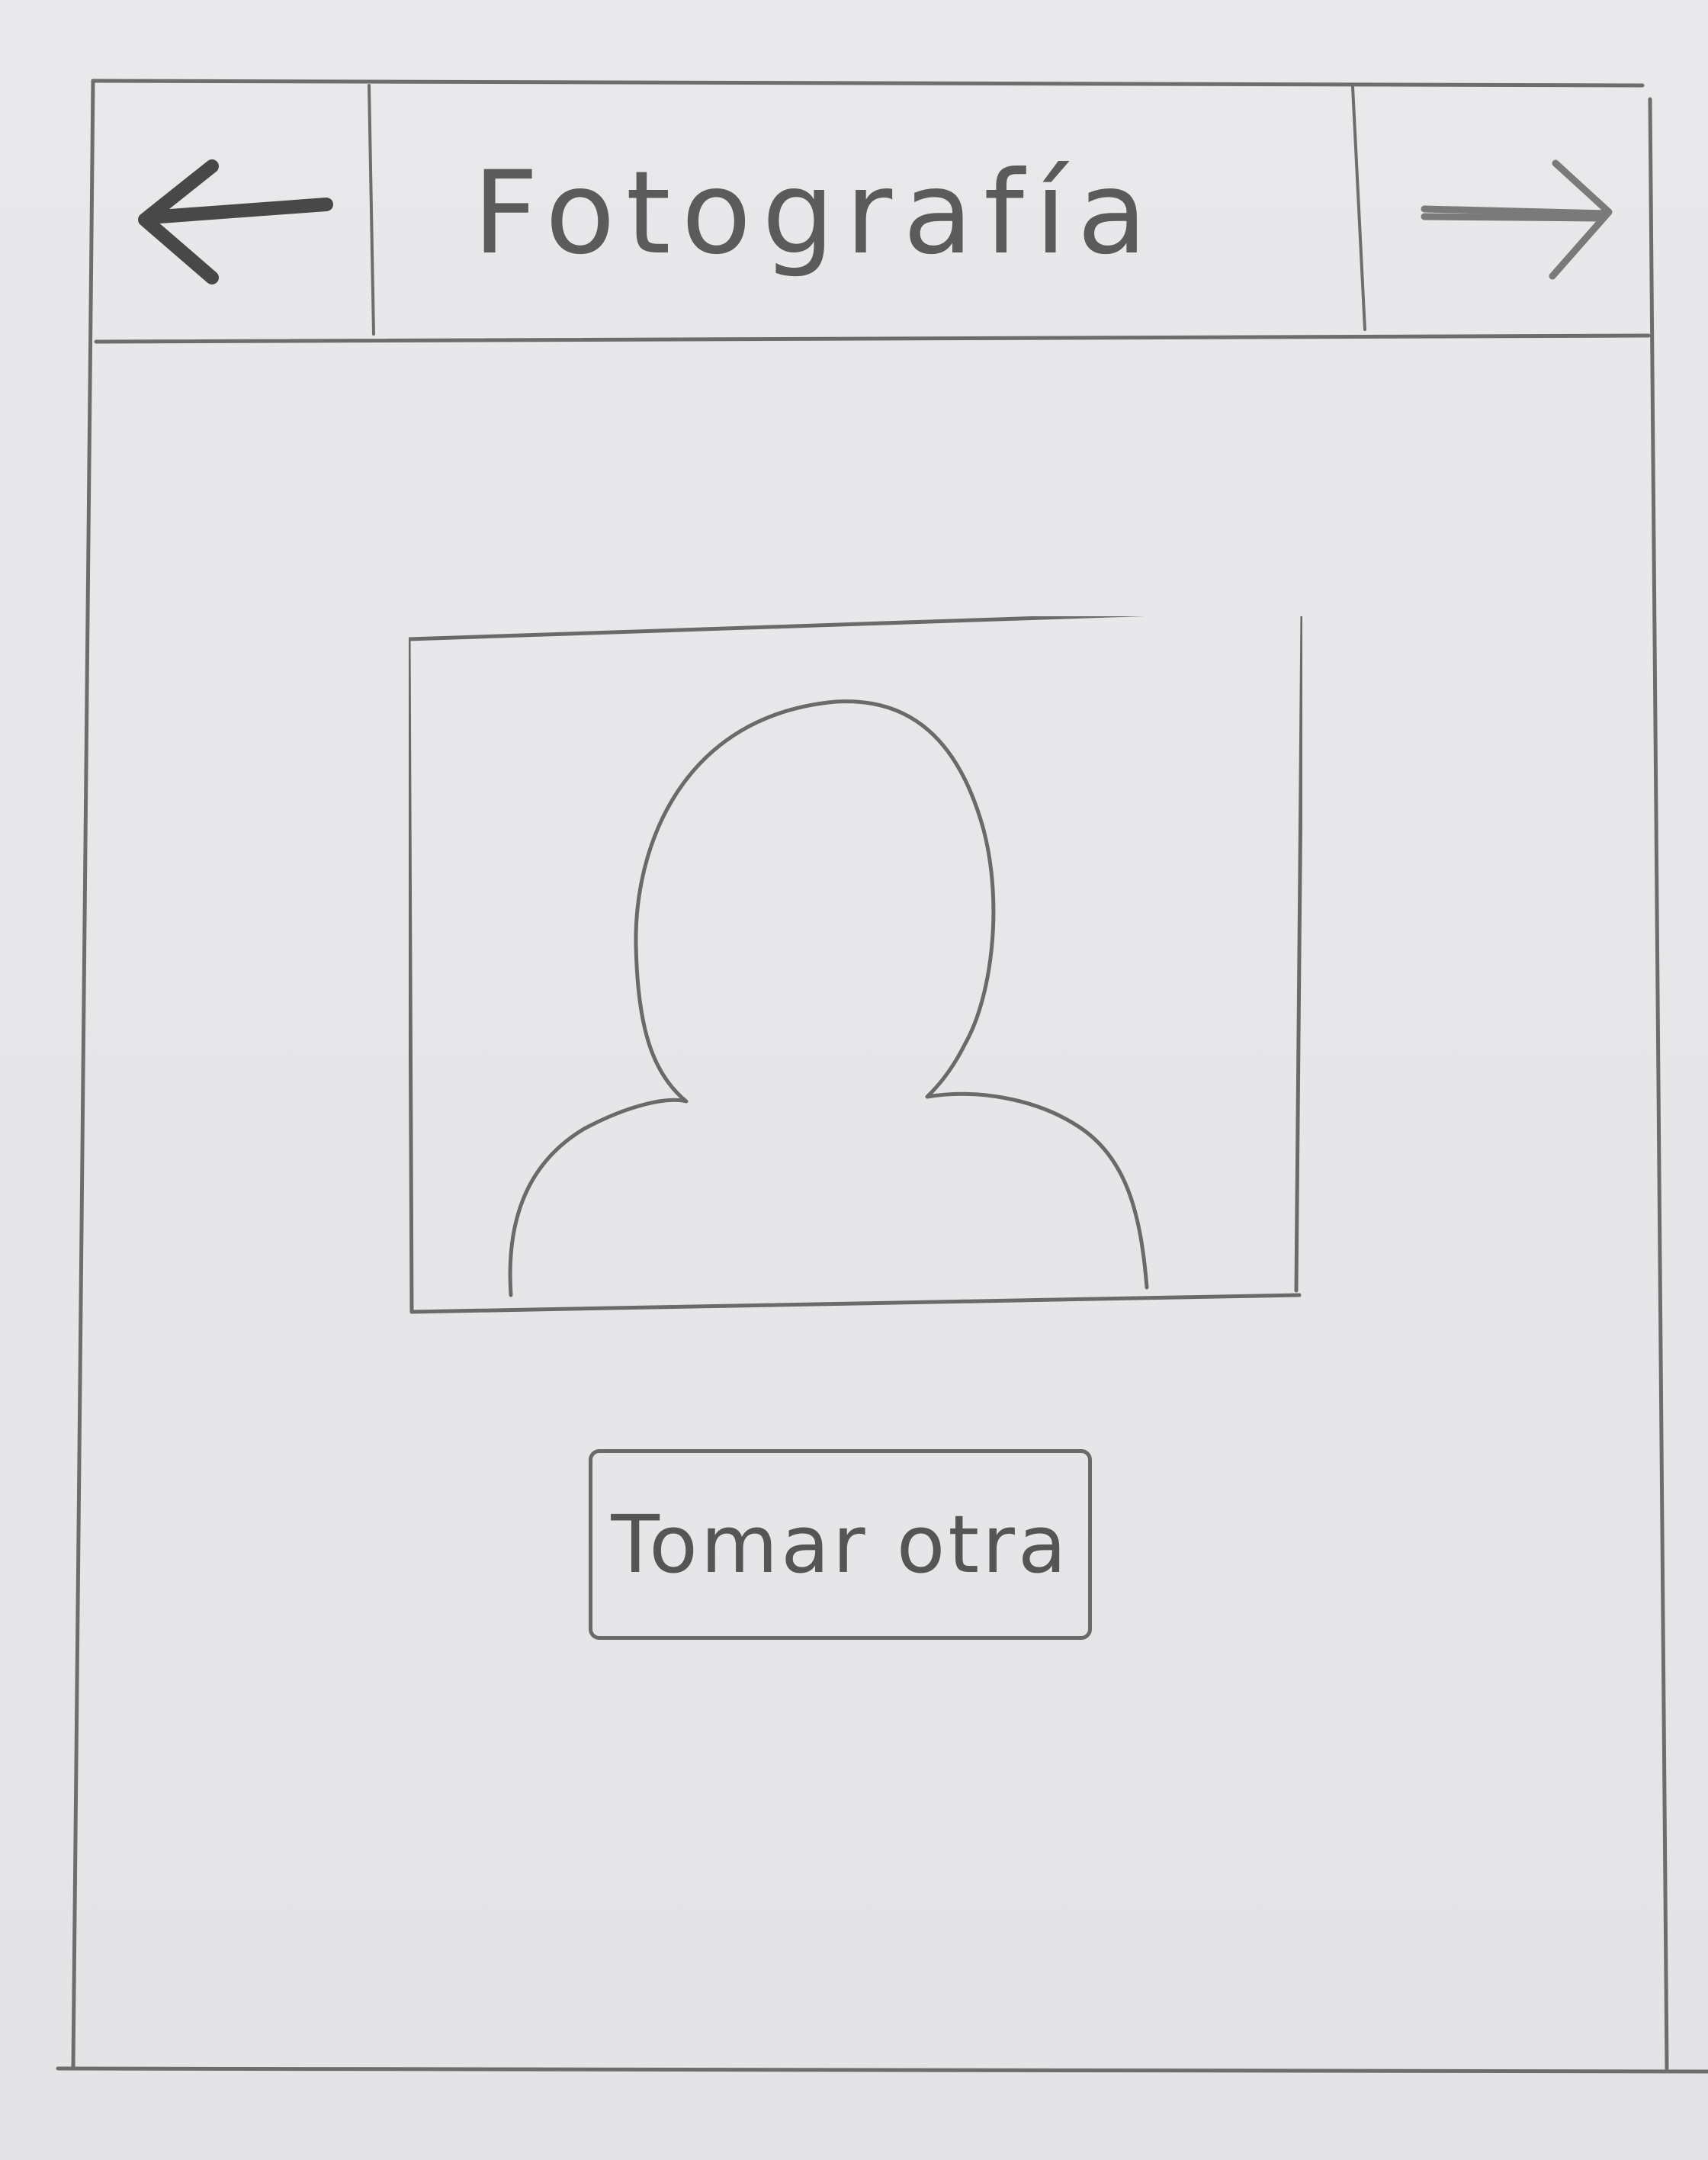  What do you see at coordinates (83, 1074) in the screenshot?
I see `frame-left-border` at bounding box center [83, 1074].